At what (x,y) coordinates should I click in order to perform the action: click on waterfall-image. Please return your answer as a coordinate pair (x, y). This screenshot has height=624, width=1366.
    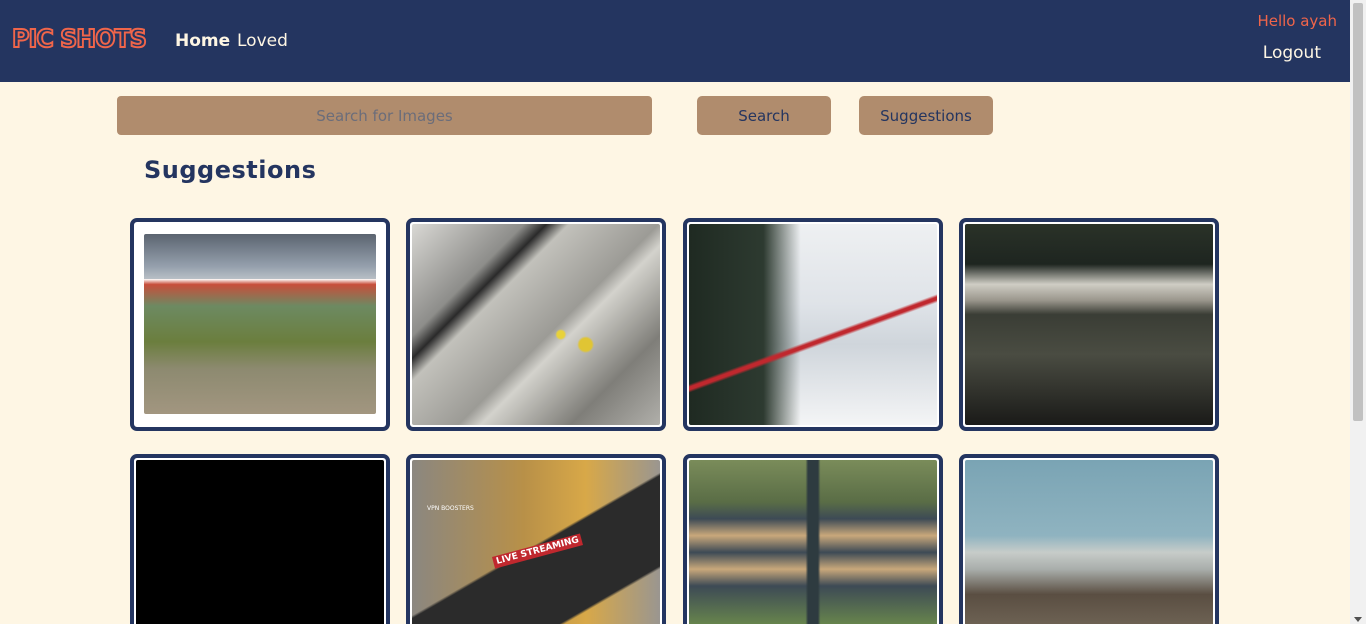
    Looking at the image, I should click on (1089, 324).